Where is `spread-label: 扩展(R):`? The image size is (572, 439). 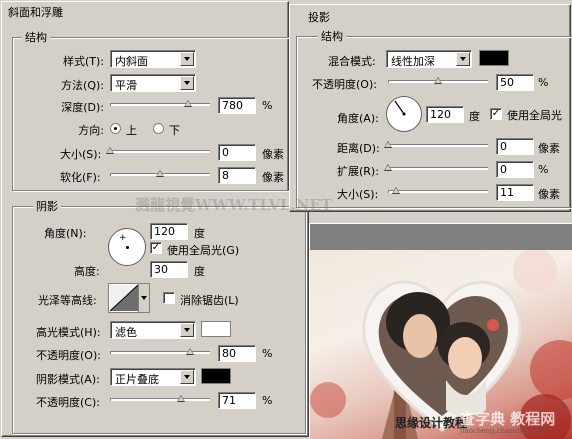
spread-label: 扩展(R): is located at coordinates (358, 171).